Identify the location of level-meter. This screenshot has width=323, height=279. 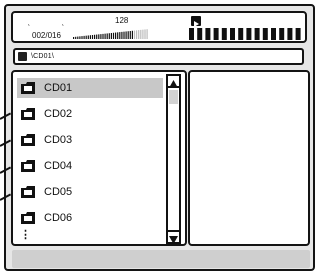
(110, 34).